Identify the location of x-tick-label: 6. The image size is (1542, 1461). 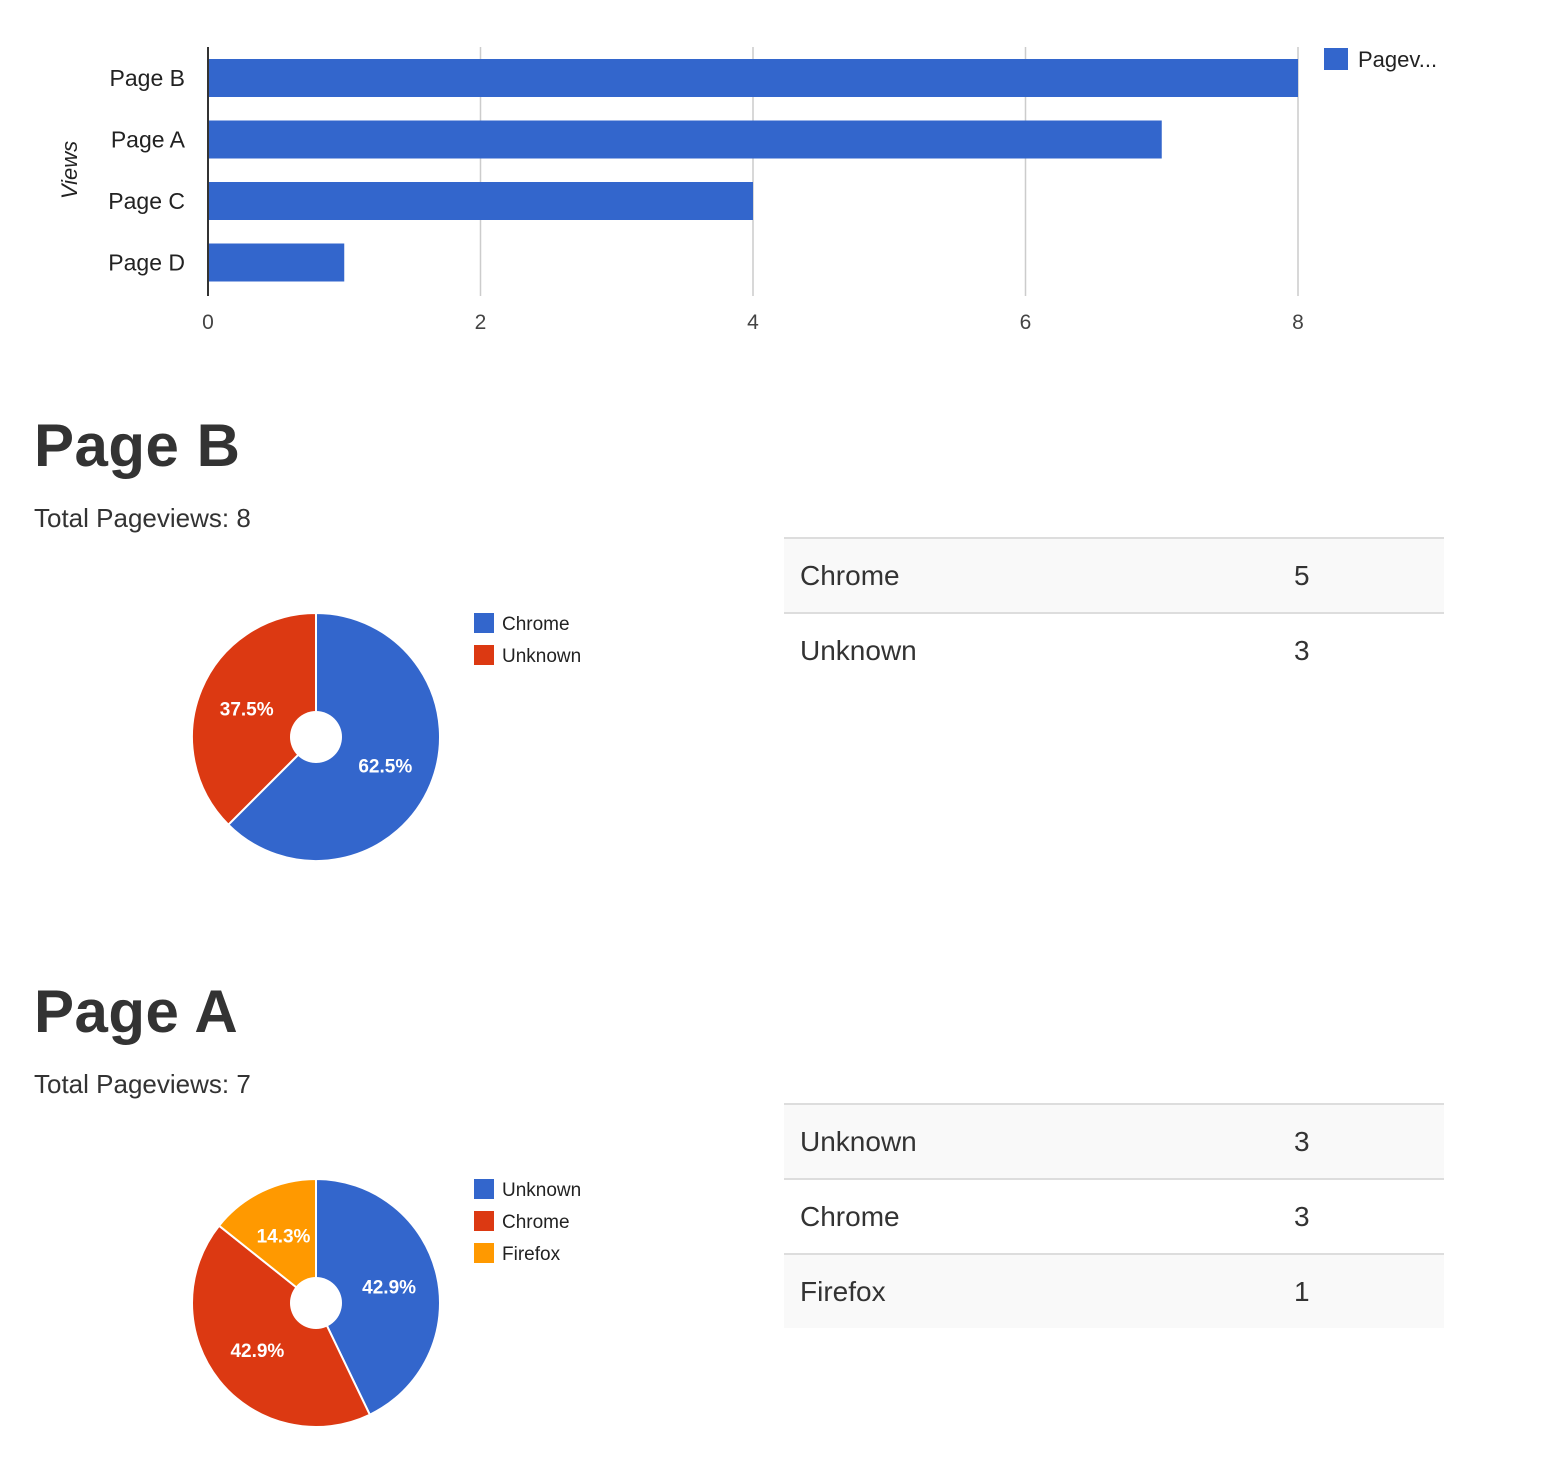
(1026, 322).